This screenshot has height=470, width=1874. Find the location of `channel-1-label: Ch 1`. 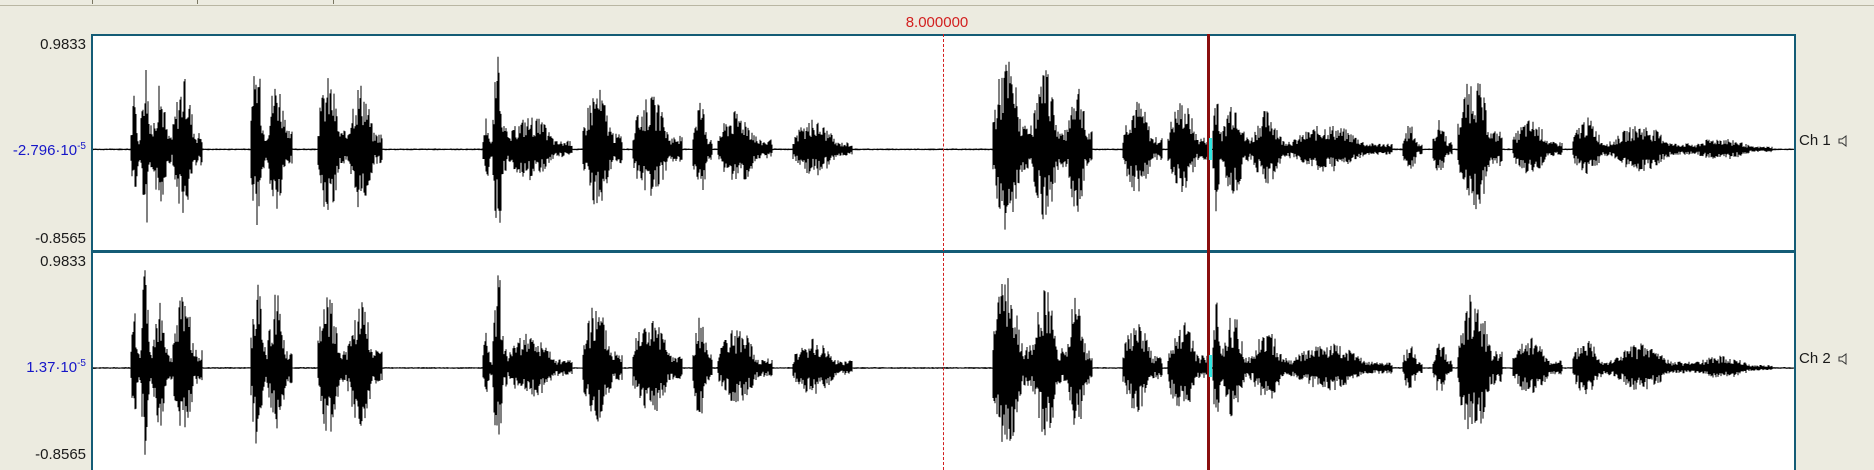

channel-1-label: Ch 1 is located at coordinates (1825, 140).